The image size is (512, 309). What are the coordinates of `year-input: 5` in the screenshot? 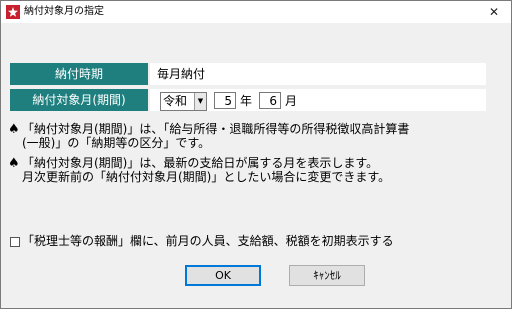 It's located at (225, 100).